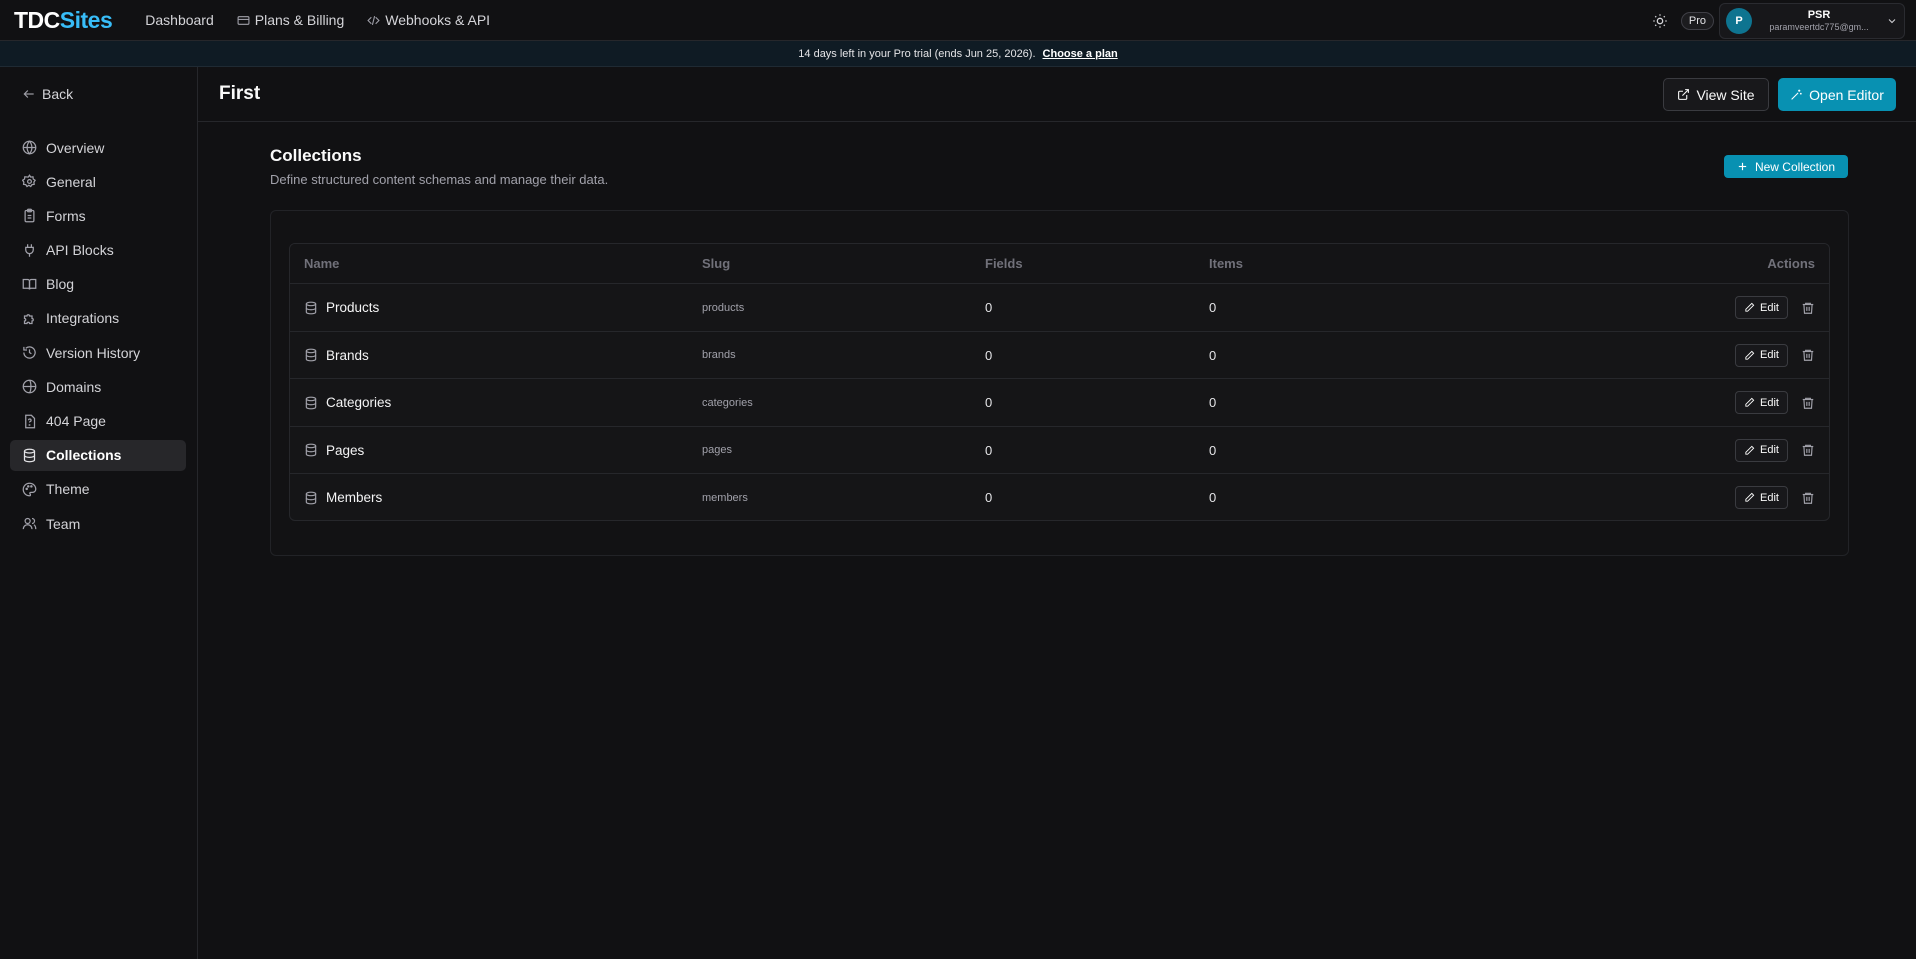 This screenshot has height=959, width=1916. What do you see at coordinates (723, 307) in the screenshot?
I see `collection-slug: products` at bounding box center [723, 307].